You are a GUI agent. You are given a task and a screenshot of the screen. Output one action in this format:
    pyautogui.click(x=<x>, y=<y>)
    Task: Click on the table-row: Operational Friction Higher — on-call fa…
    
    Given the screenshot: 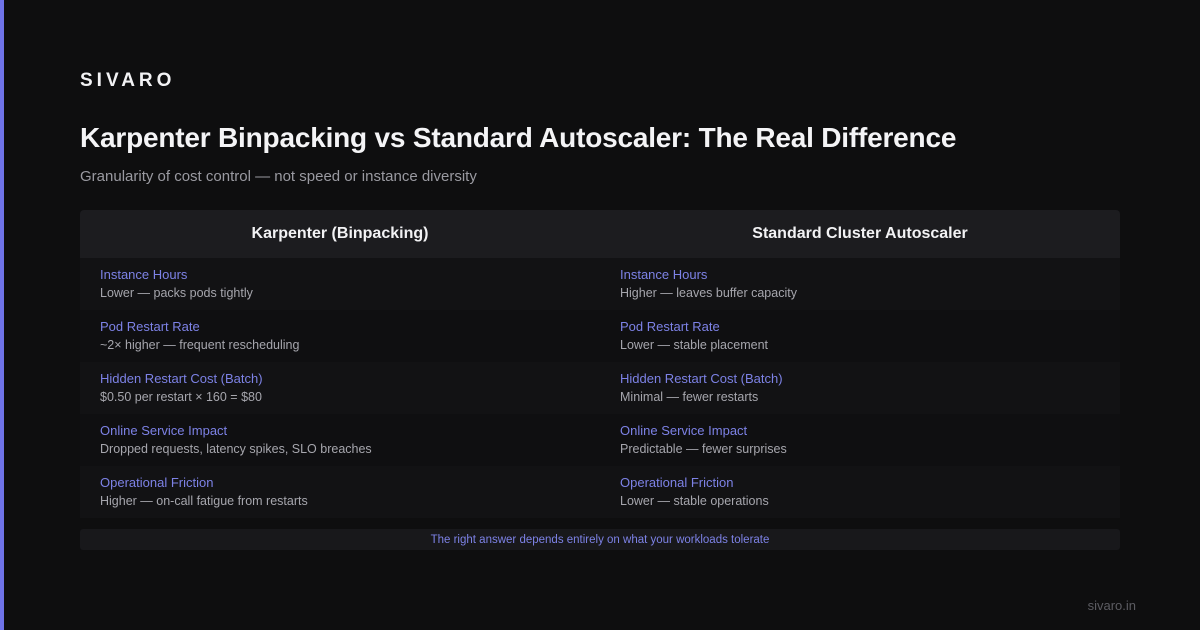 What is the action you would take?
    pyautogui.click(x=600, y=492)
    